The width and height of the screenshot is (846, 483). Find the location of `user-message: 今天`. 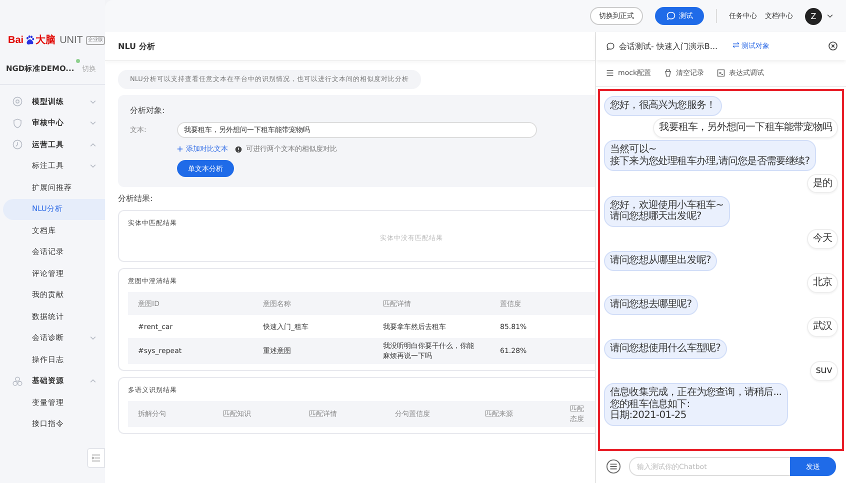

user-message: 今天 is located at coordinates (822, 238).